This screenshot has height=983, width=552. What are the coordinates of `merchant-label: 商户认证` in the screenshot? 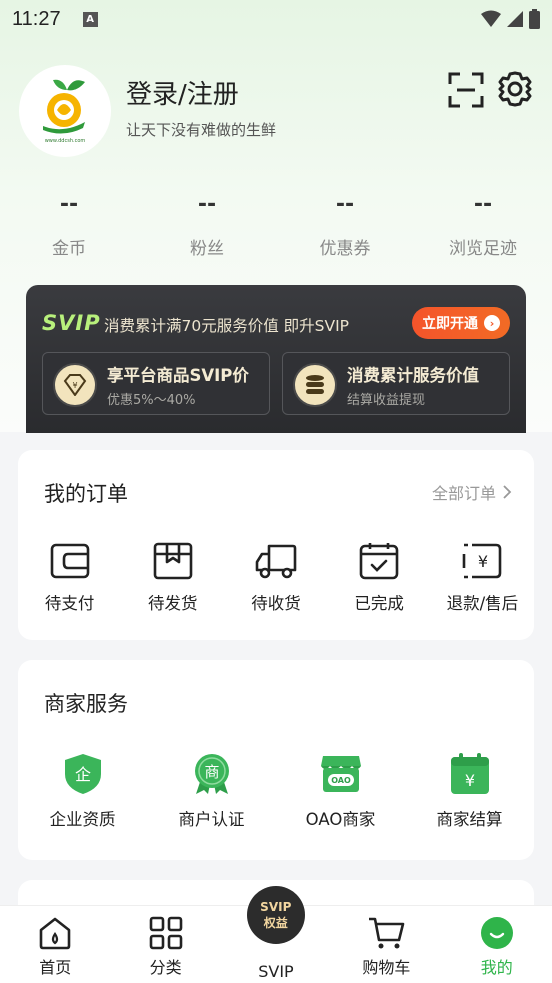 It's located at (211, 819).